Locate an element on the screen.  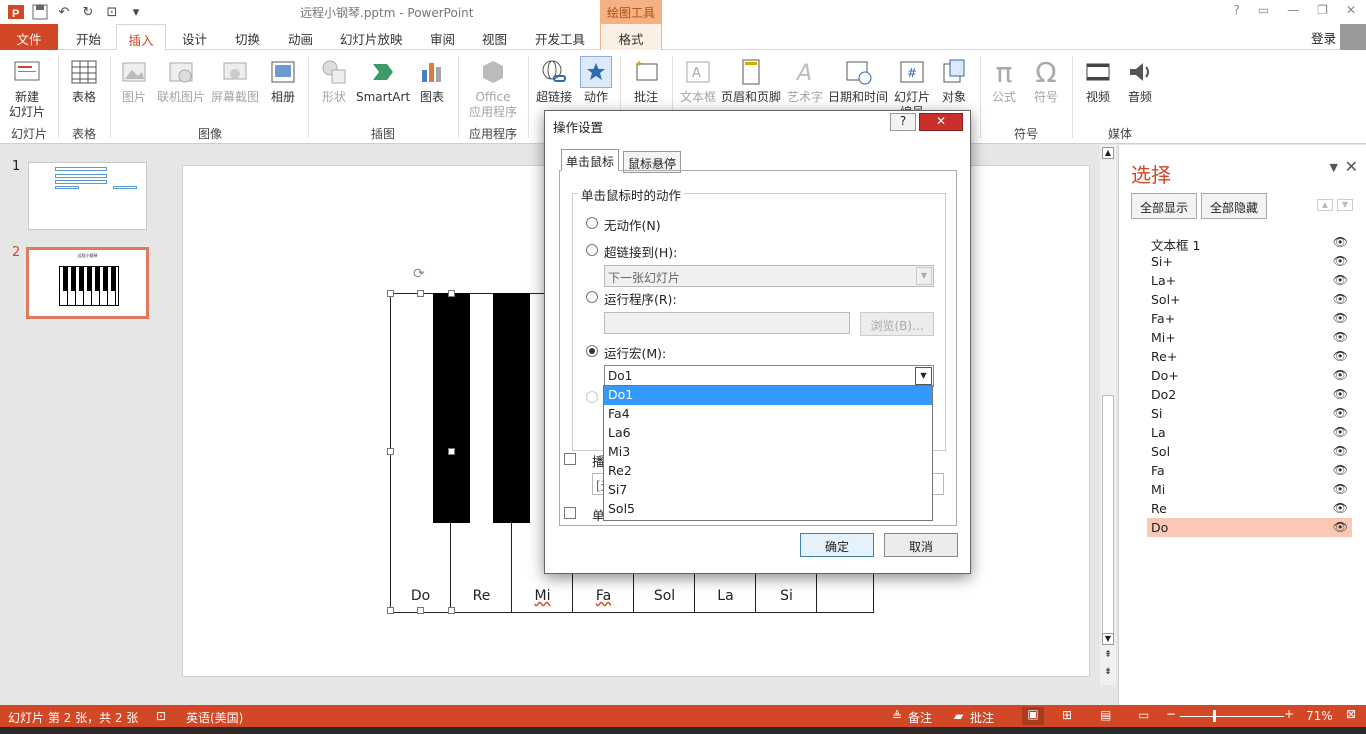
tab-slideshow: 幻灯片放映 is located at coordinates (371, 37).